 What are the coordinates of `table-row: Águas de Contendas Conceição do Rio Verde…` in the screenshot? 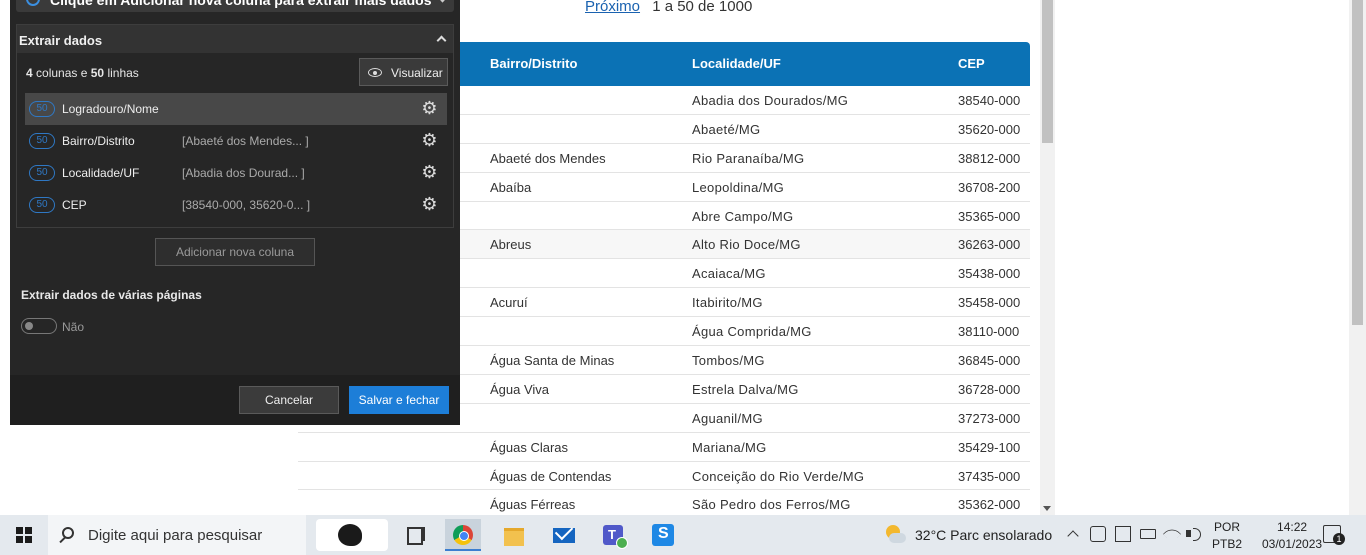 It's located at (664, 476).